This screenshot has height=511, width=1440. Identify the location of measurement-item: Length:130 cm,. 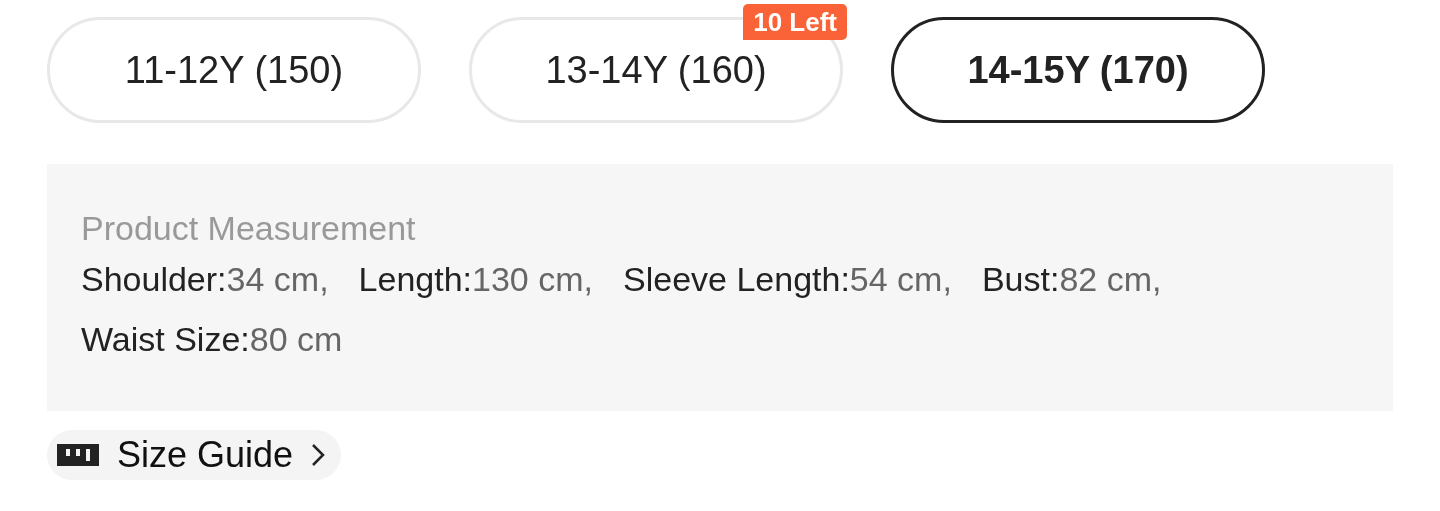
(475, 279).